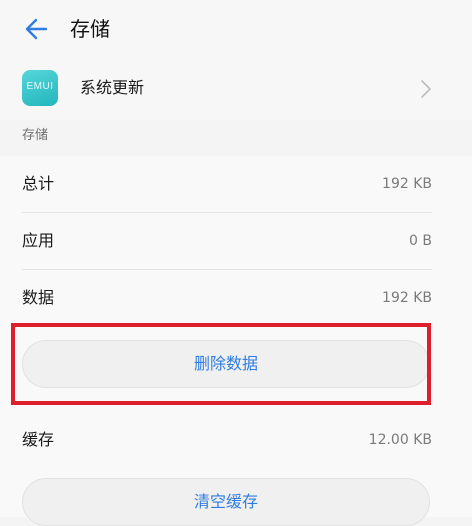  Describe the element at coordinates (407, 298) in the screenshot. I see `row-data-value: 192 KB` at that location.